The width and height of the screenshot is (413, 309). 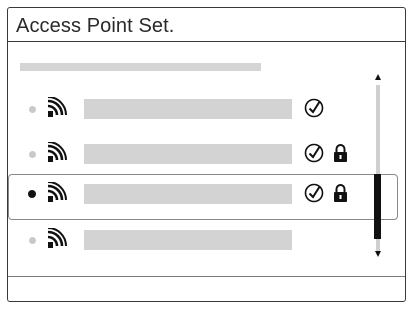 I want to click on access-point-item-selected, so click(x=206, y=197).